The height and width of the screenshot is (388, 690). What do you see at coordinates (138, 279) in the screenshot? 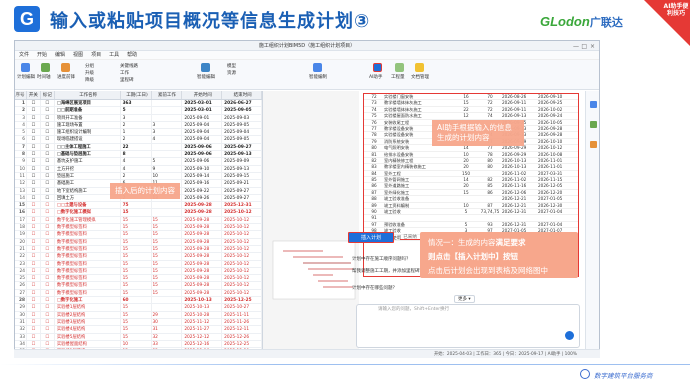
I see `table-row: 25 ☐ ☐ 数字模型标签料 15 15 2025-09-28 2025-10-12` at bounding box center [138, 279].